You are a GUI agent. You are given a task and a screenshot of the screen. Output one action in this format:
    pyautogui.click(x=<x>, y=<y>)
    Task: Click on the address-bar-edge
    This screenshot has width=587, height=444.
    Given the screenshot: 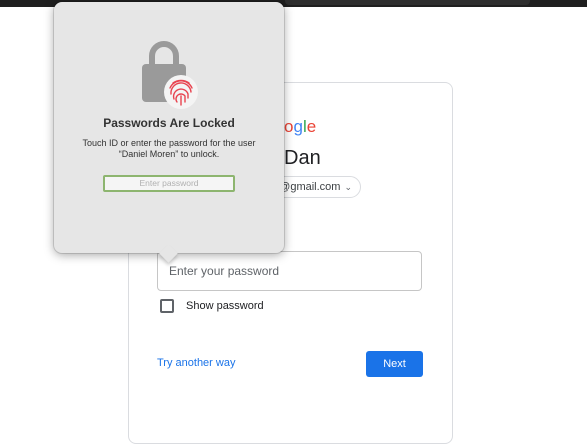 What is the action you would take?
    pyautogui.click(x=407, y=2)
    